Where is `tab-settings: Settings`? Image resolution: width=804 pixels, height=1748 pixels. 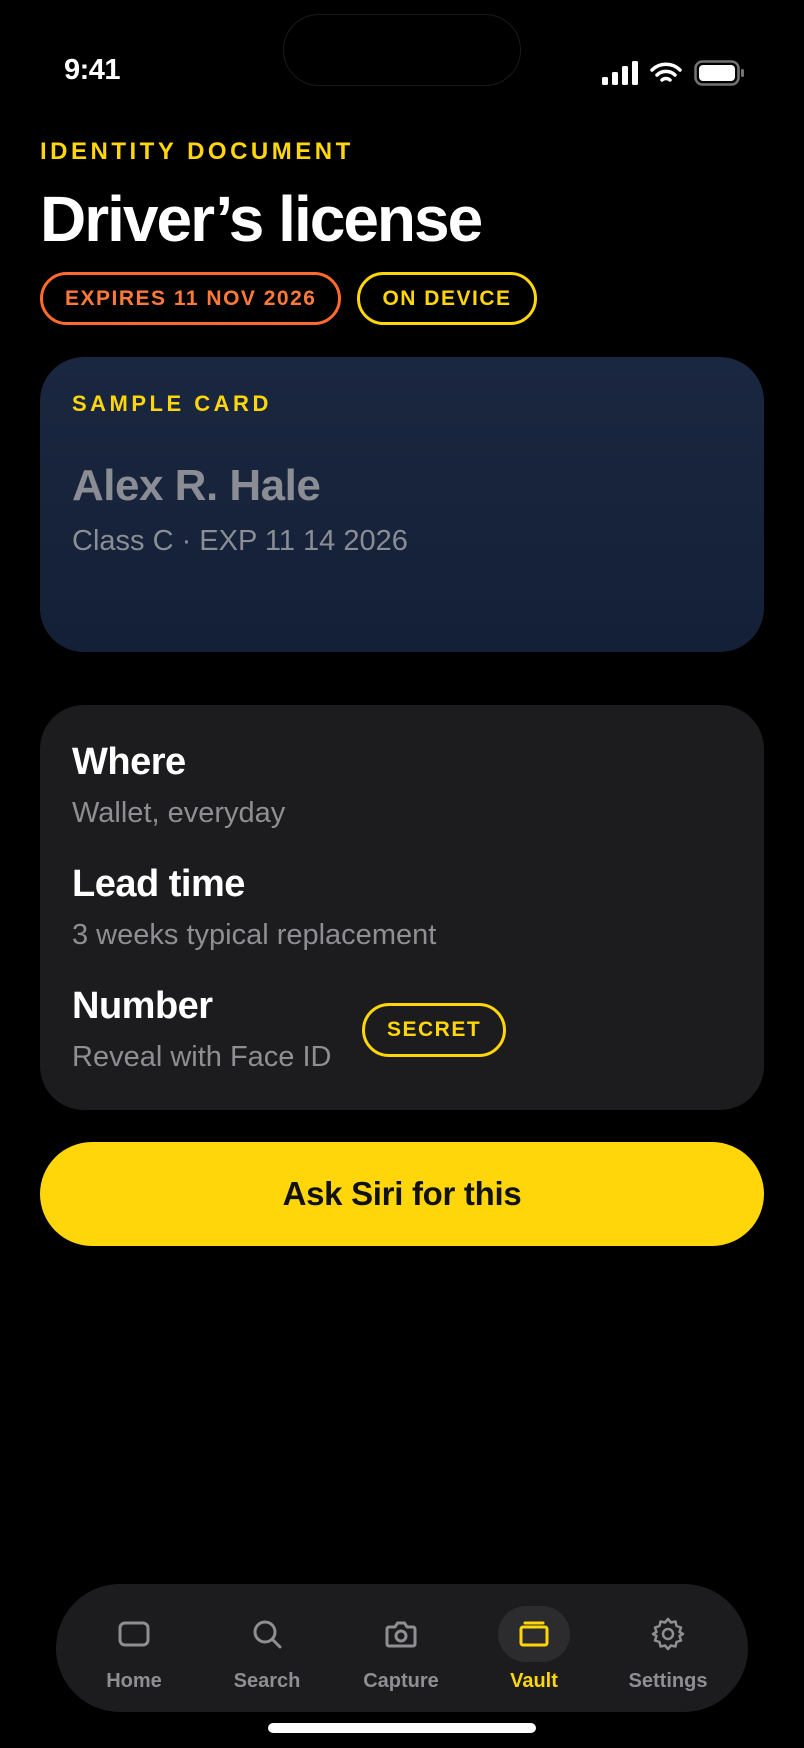 tab-settings: Settings is located at coordinates (668, 1648).